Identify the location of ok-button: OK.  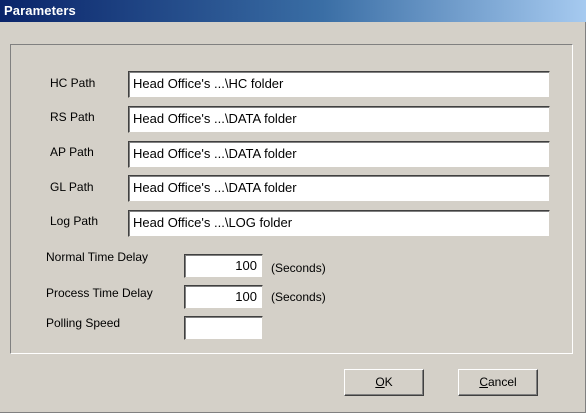
(384, 382).